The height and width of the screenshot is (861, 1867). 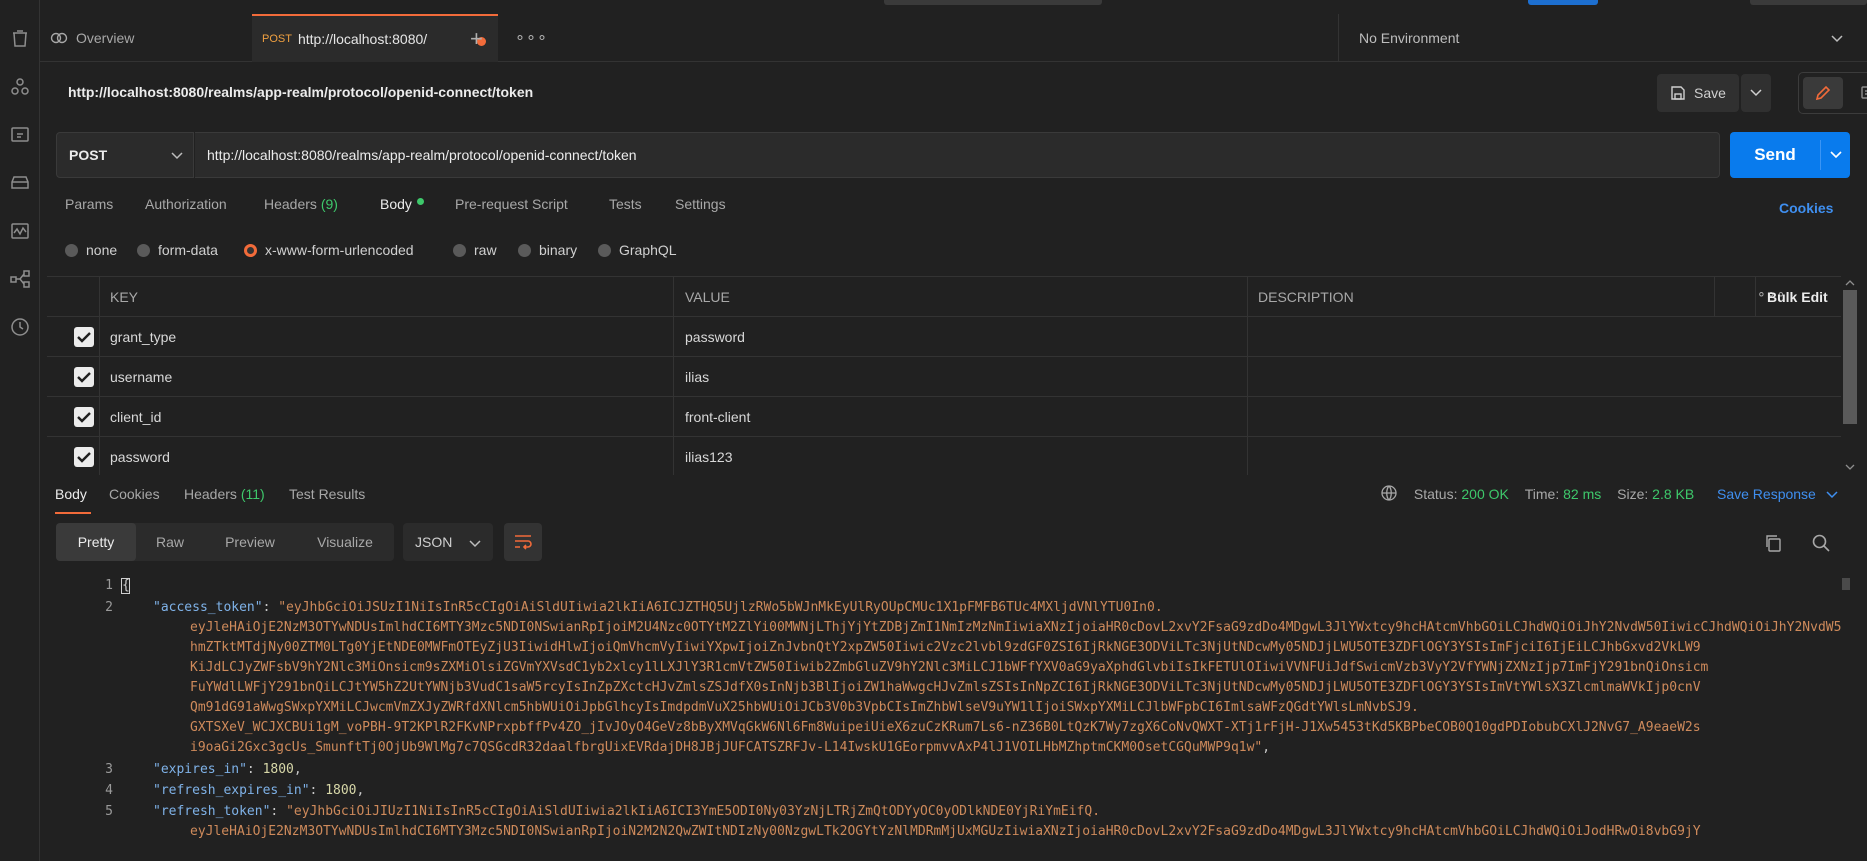 I want to click on size-label: Size:, so click(x=1633, y=494).